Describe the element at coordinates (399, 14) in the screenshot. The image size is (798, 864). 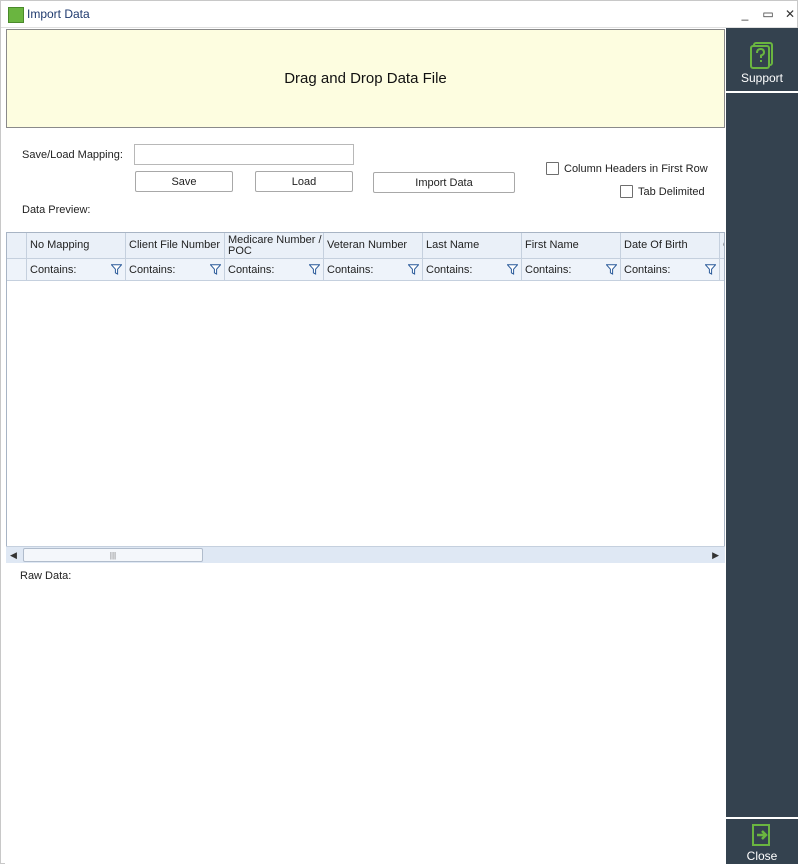
I see `title-bar: Import Data _ ▭ ✕` at that location.